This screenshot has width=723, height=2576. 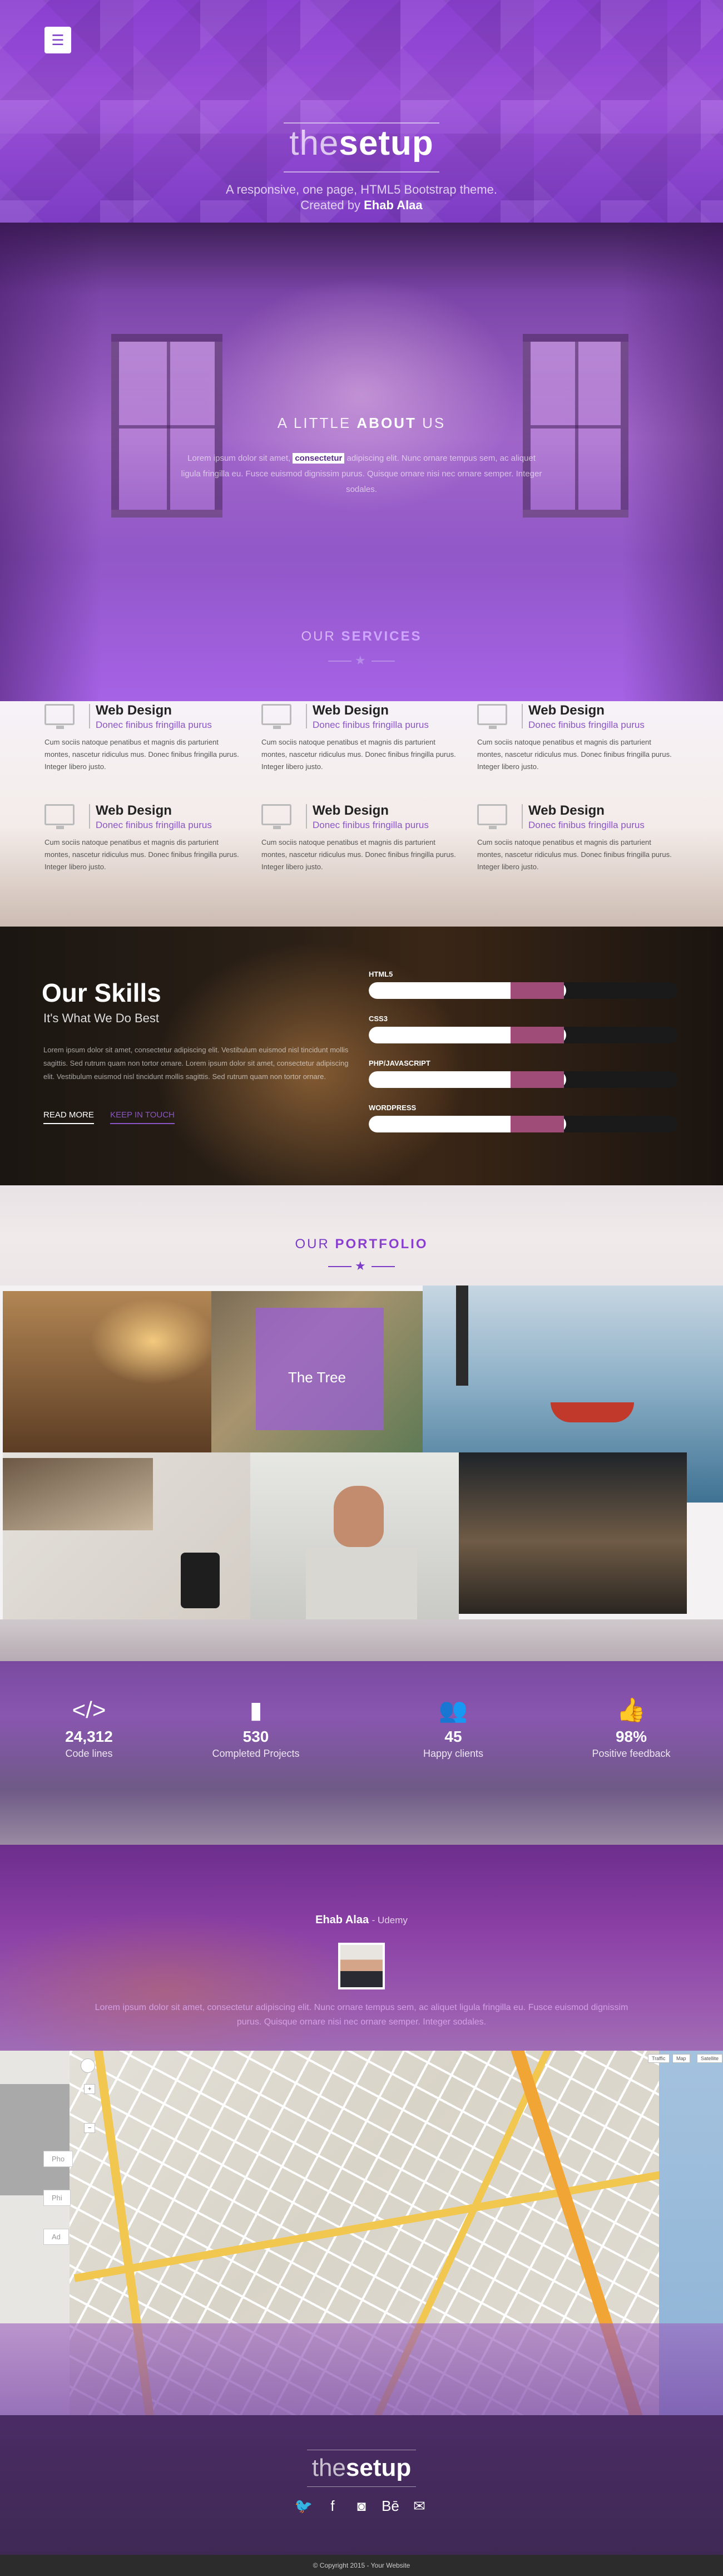 I want to click on social-links: 🐦 f ◙ Bē ✉, so click(x=361, y=2506).